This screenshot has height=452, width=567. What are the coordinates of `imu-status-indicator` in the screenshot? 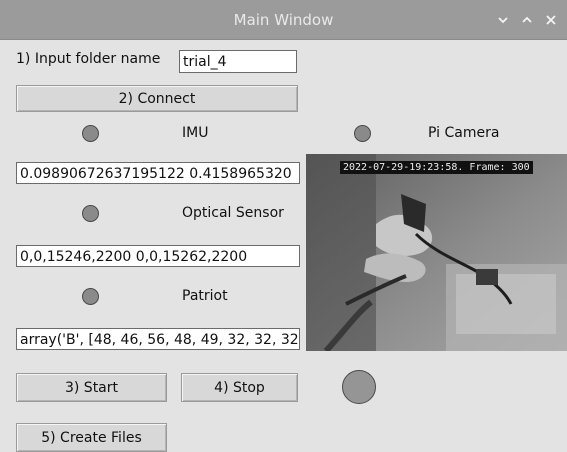 It's located at (90, 133).